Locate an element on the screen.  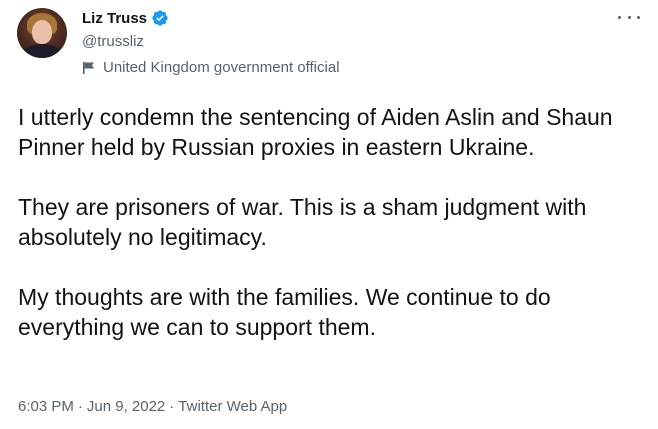
display-name: Liz Truss is located at coordinates (114, 18).